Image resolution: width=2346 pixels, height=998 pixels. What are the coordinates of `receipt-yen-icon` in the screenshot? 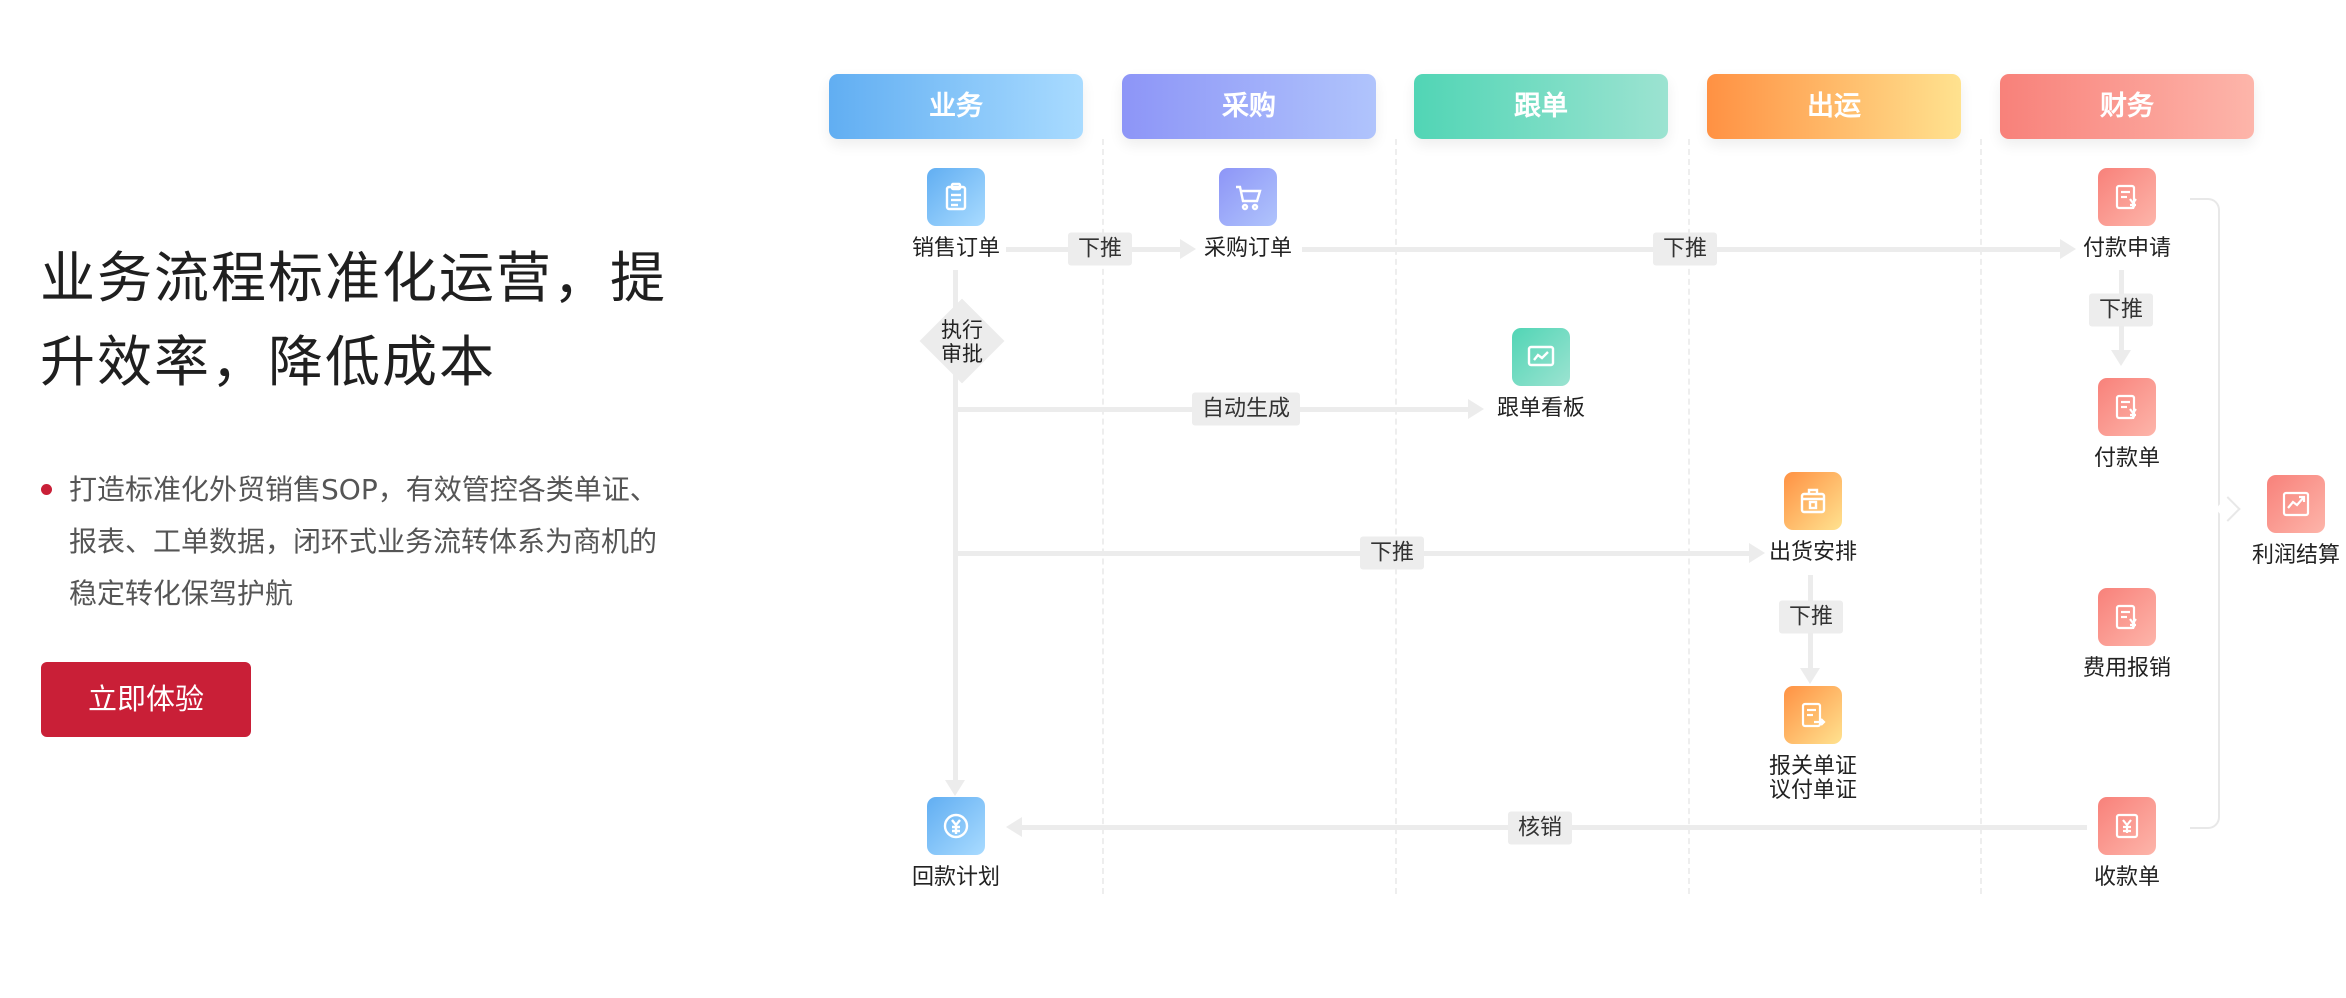 It's located at (2127, 826).